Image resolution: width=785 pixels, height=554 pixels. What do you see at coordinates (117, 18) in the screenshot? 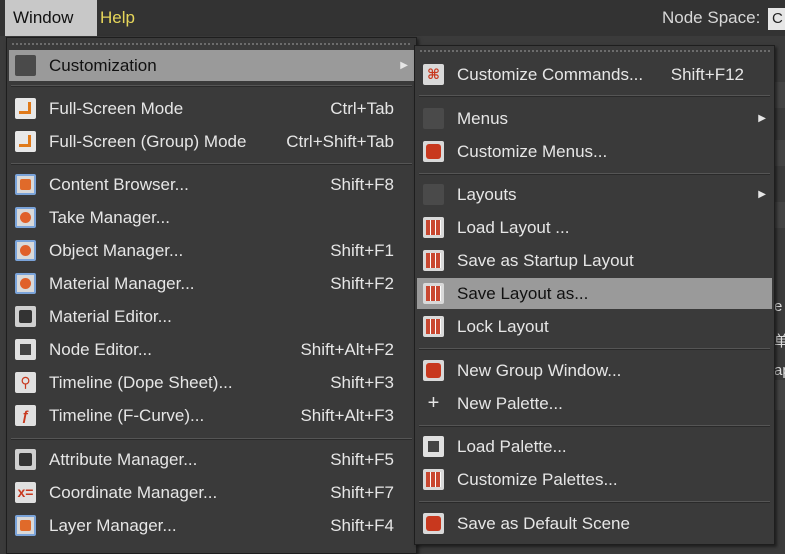
I see `menu-help: Help` at bounding box center [117, 18].